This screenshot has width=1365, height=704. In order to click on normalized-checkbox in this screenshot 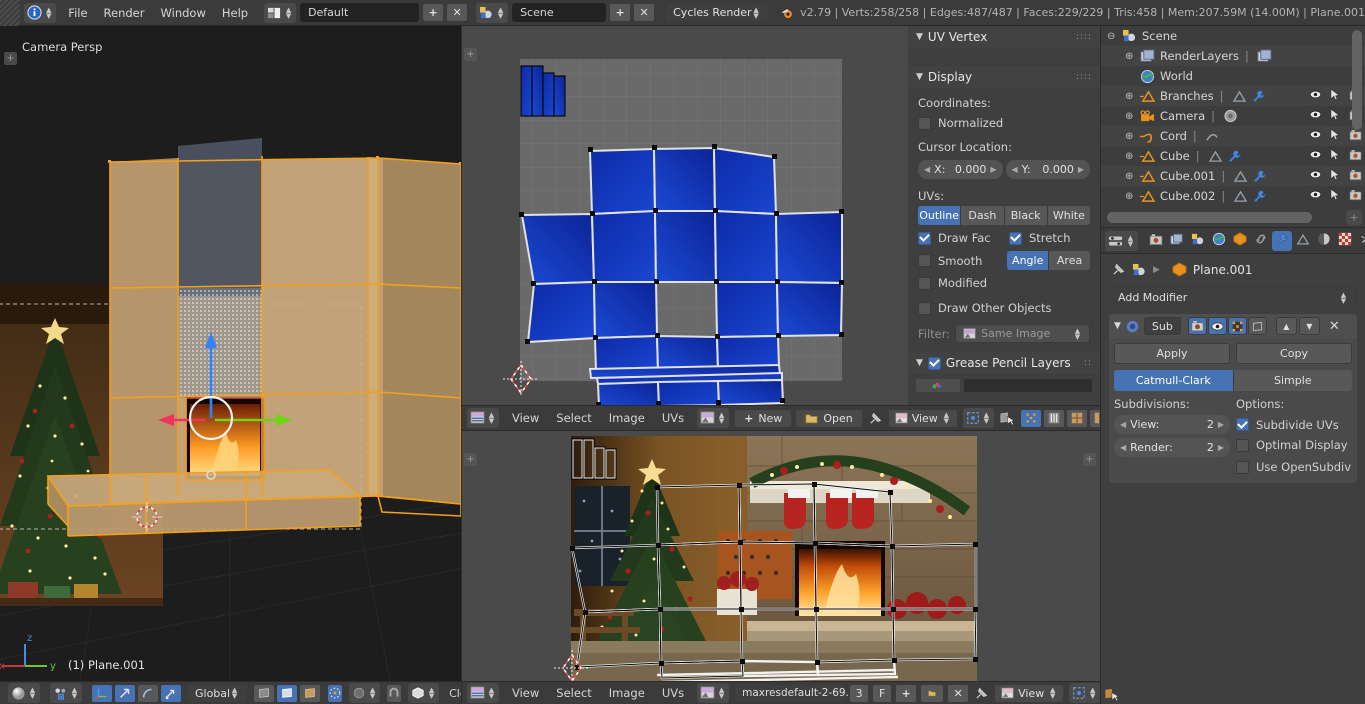, I will do `click(924, 123)`.